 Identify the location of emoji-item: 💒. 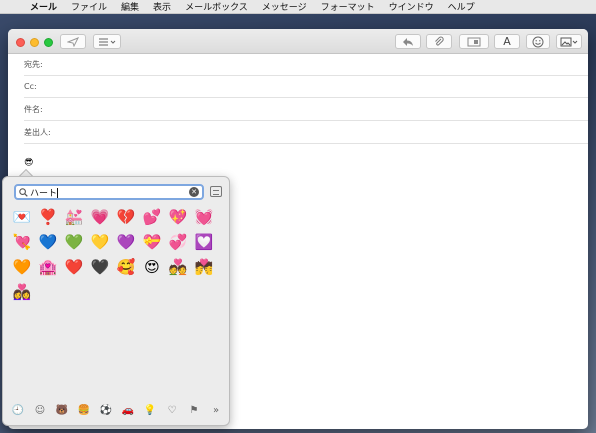
(74, 216).